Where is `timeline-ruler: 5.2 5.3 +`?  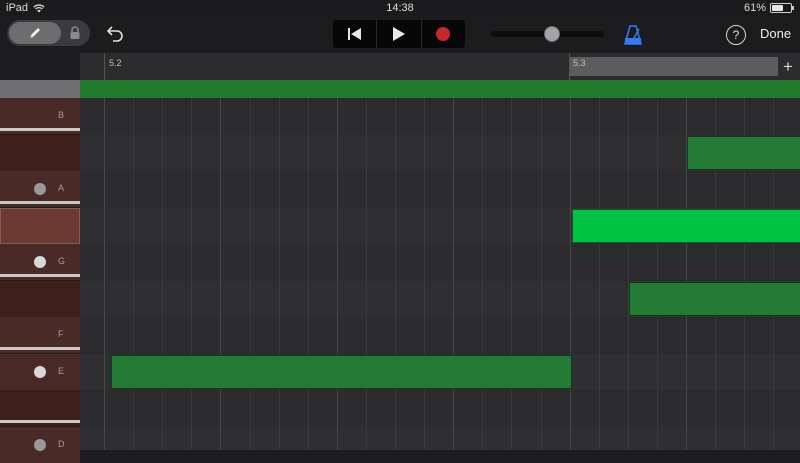
timeline-ruler: 5.2 5.3 + is located at coordinates (440, 66).